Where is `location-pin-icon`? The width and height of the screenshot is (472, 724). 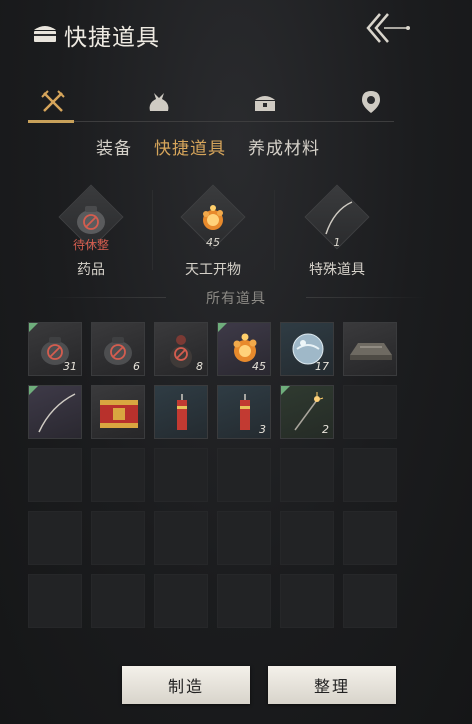 location-pin-icon is located at coordinates (371, 102).